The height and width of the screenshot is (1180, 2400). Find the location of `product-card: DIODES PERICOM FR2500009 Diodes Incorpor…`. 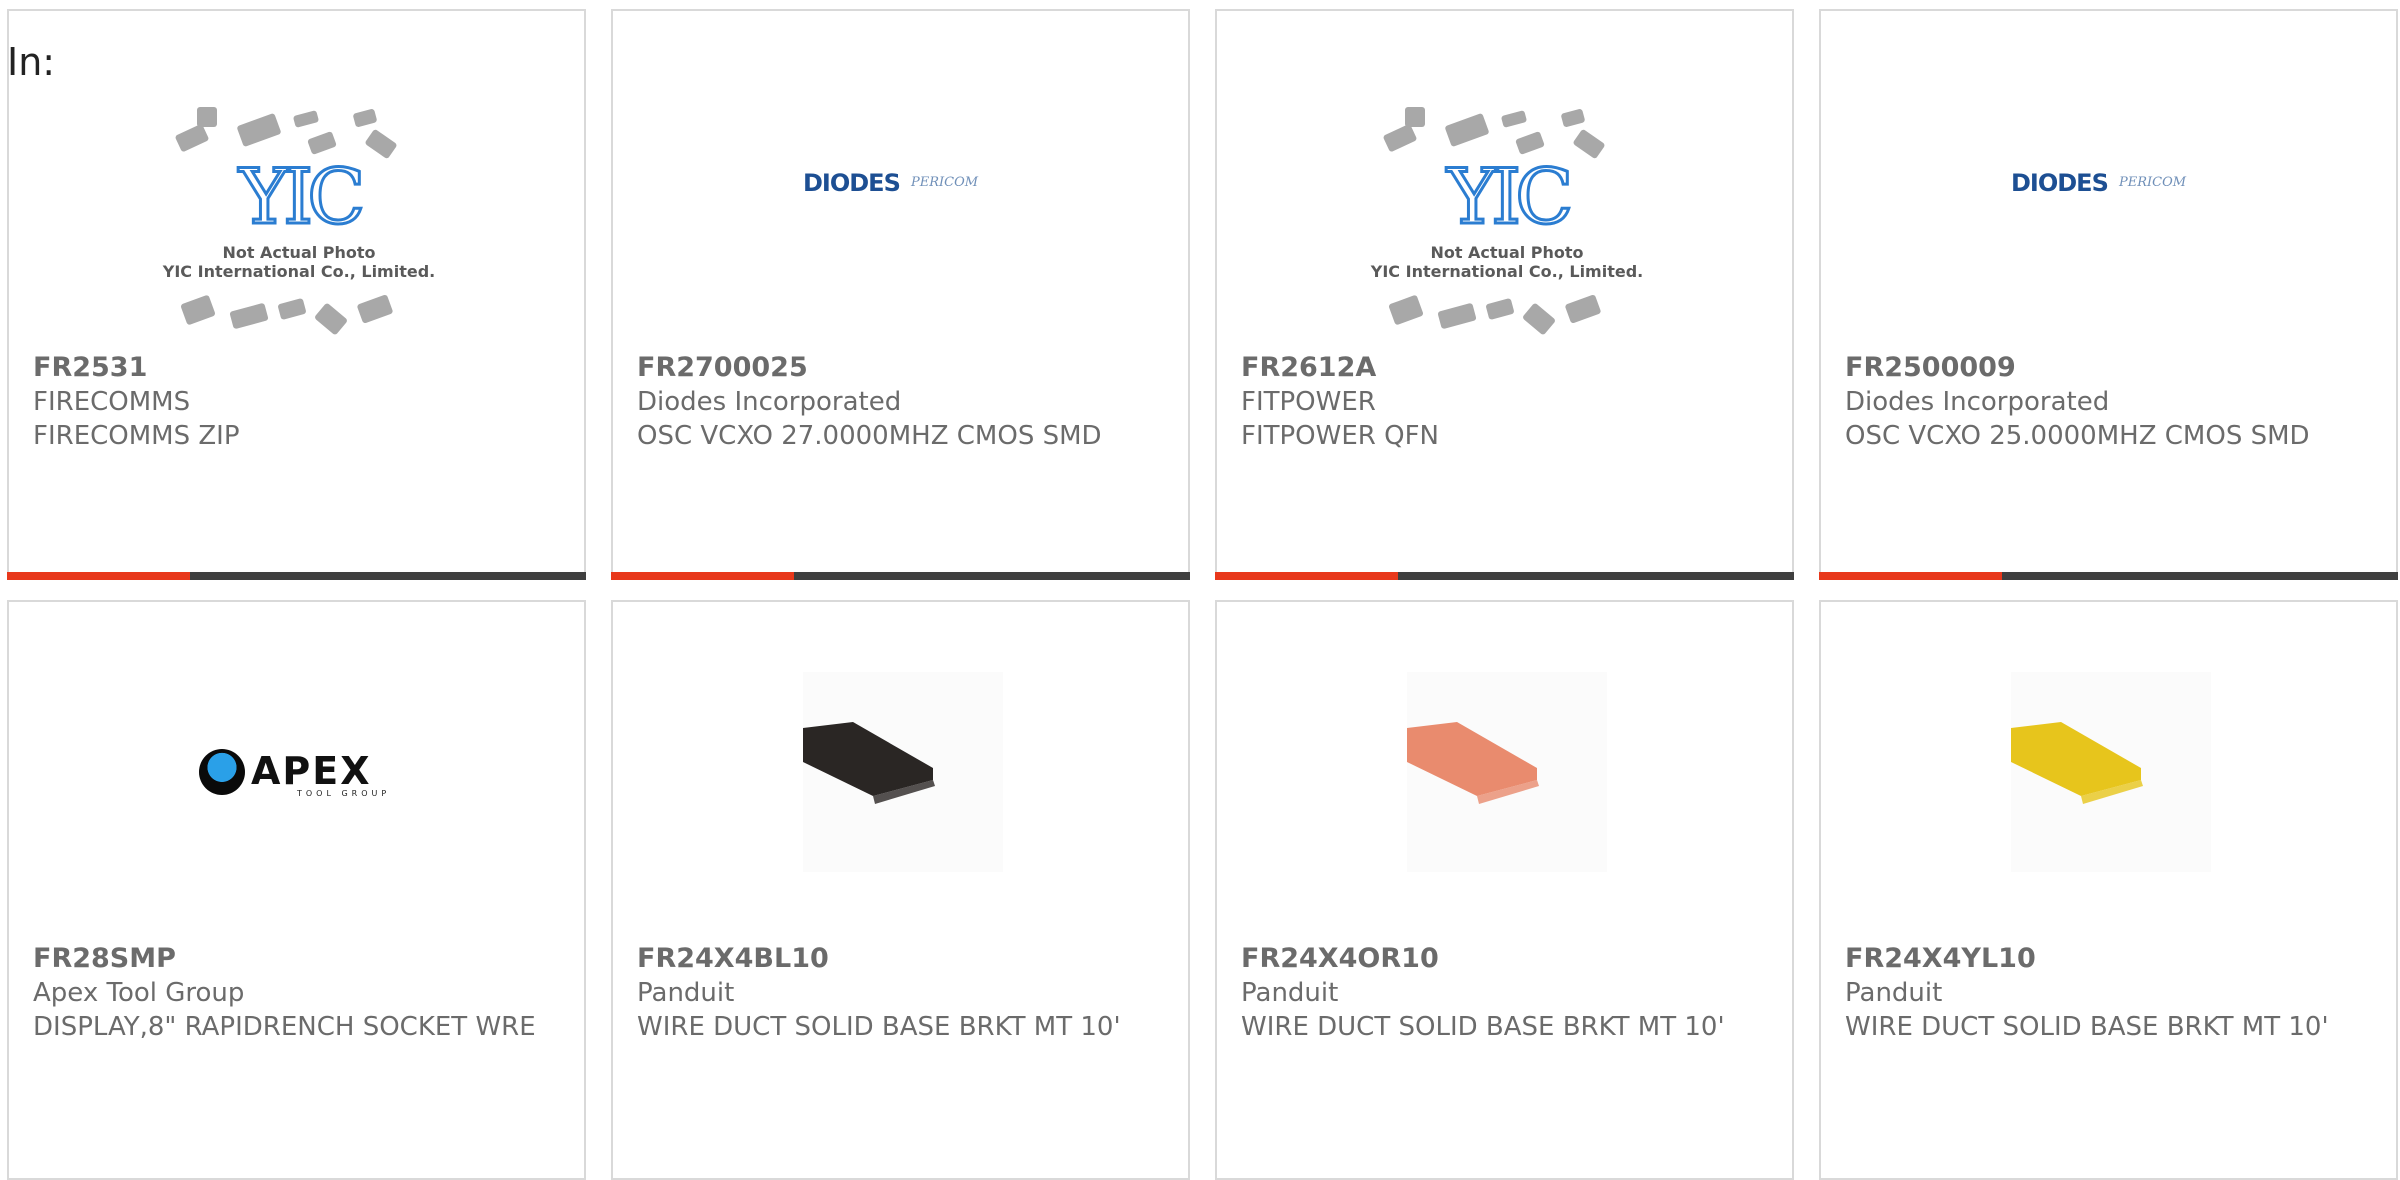

product-card: DIODES PERICOM FR2500009 Diodes Incorpor… is located at coordinates (2108, 294).